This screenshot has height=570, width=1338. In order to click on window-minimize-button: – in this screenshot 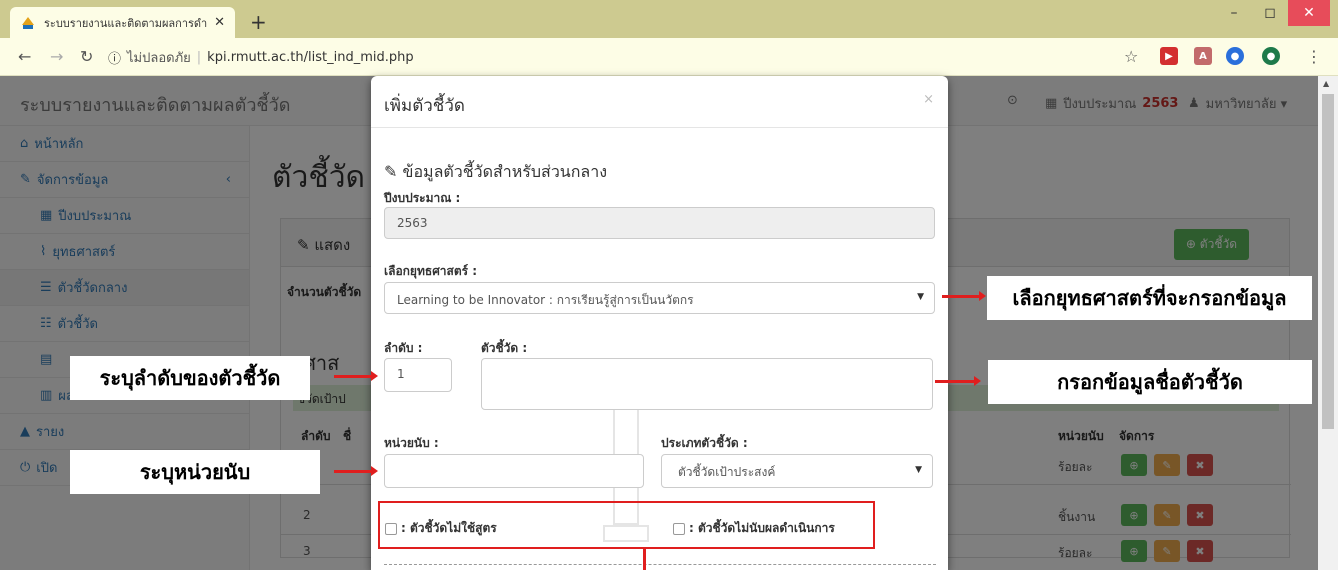, I will do `click(1234, 13)`.